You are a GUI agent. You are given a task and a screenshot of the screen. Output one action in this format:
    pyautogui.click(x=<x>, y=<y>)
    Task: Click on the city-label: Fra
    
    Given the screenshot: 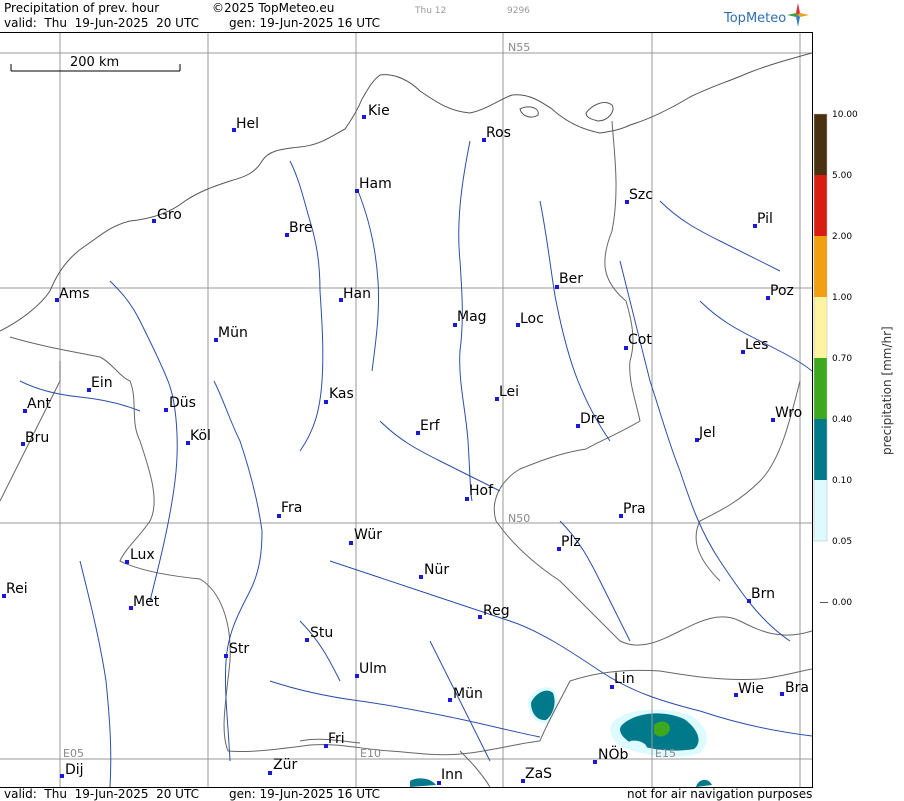 What is the action you would take?
    pyautogui.click(x=291, y=508)
    